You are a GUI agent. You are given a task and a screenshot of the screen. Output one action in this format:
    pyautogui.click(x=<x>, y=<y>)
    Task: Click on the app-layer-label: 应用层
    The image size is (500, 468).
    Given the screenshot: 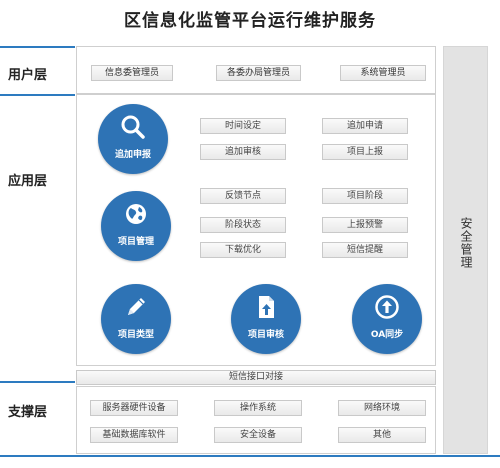 What is the action you would take?
    pyautogui.click(x=28, y=181)
    